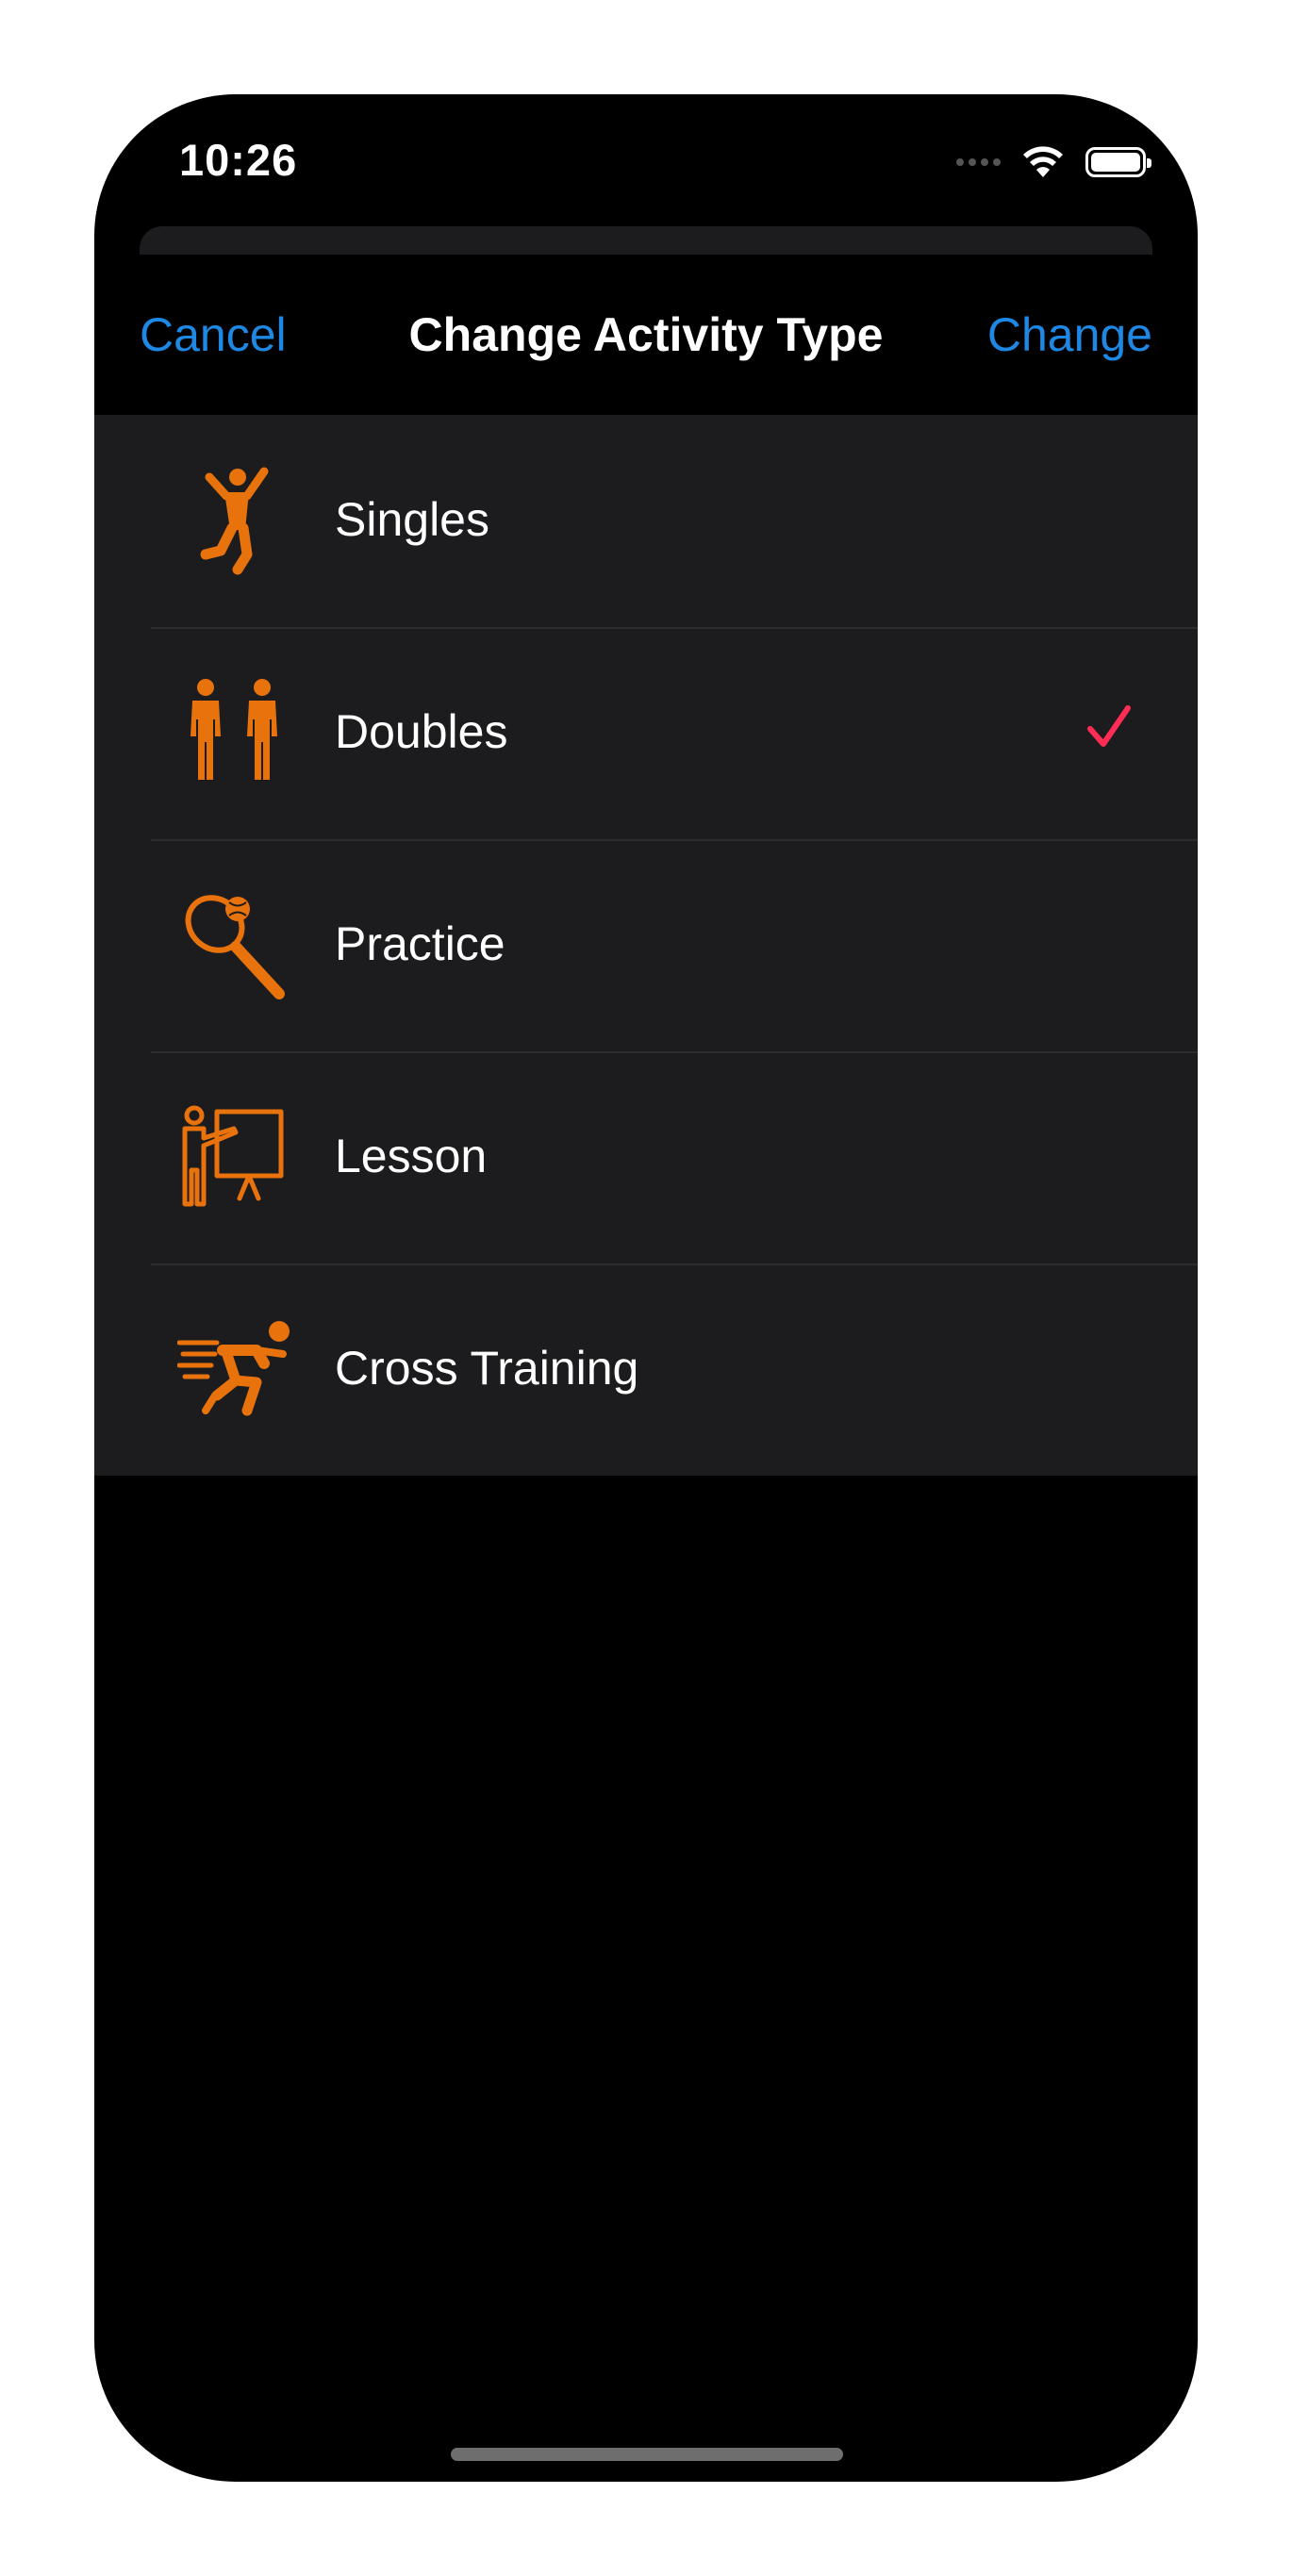 Image resolution: width=1292 pixels, height=2576 pixels. Describe the element at coordinates (420, 943) in the screenshot. I see `list-item-label: Practice` at that location.